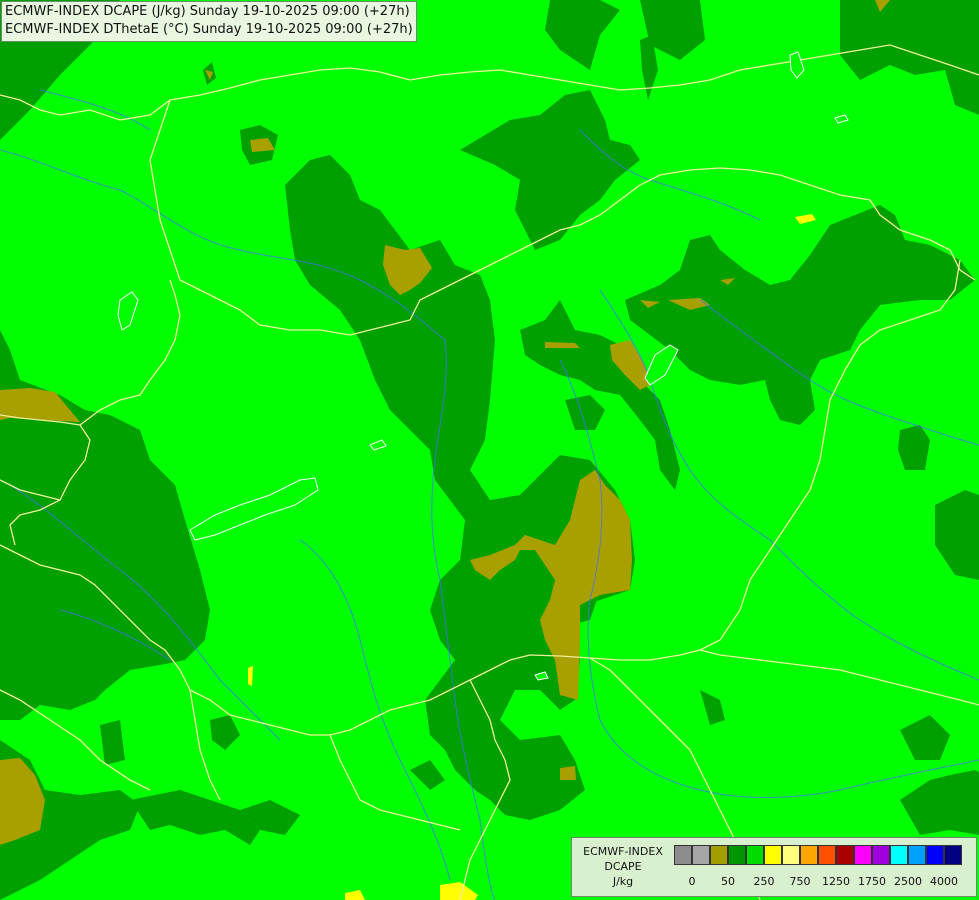 The image size is (979, 900). What do you see at coordinates (623, 851) in the screenshot?
I see `legend-model: ECMWF-INDEX` at bounding box center [623, 851].